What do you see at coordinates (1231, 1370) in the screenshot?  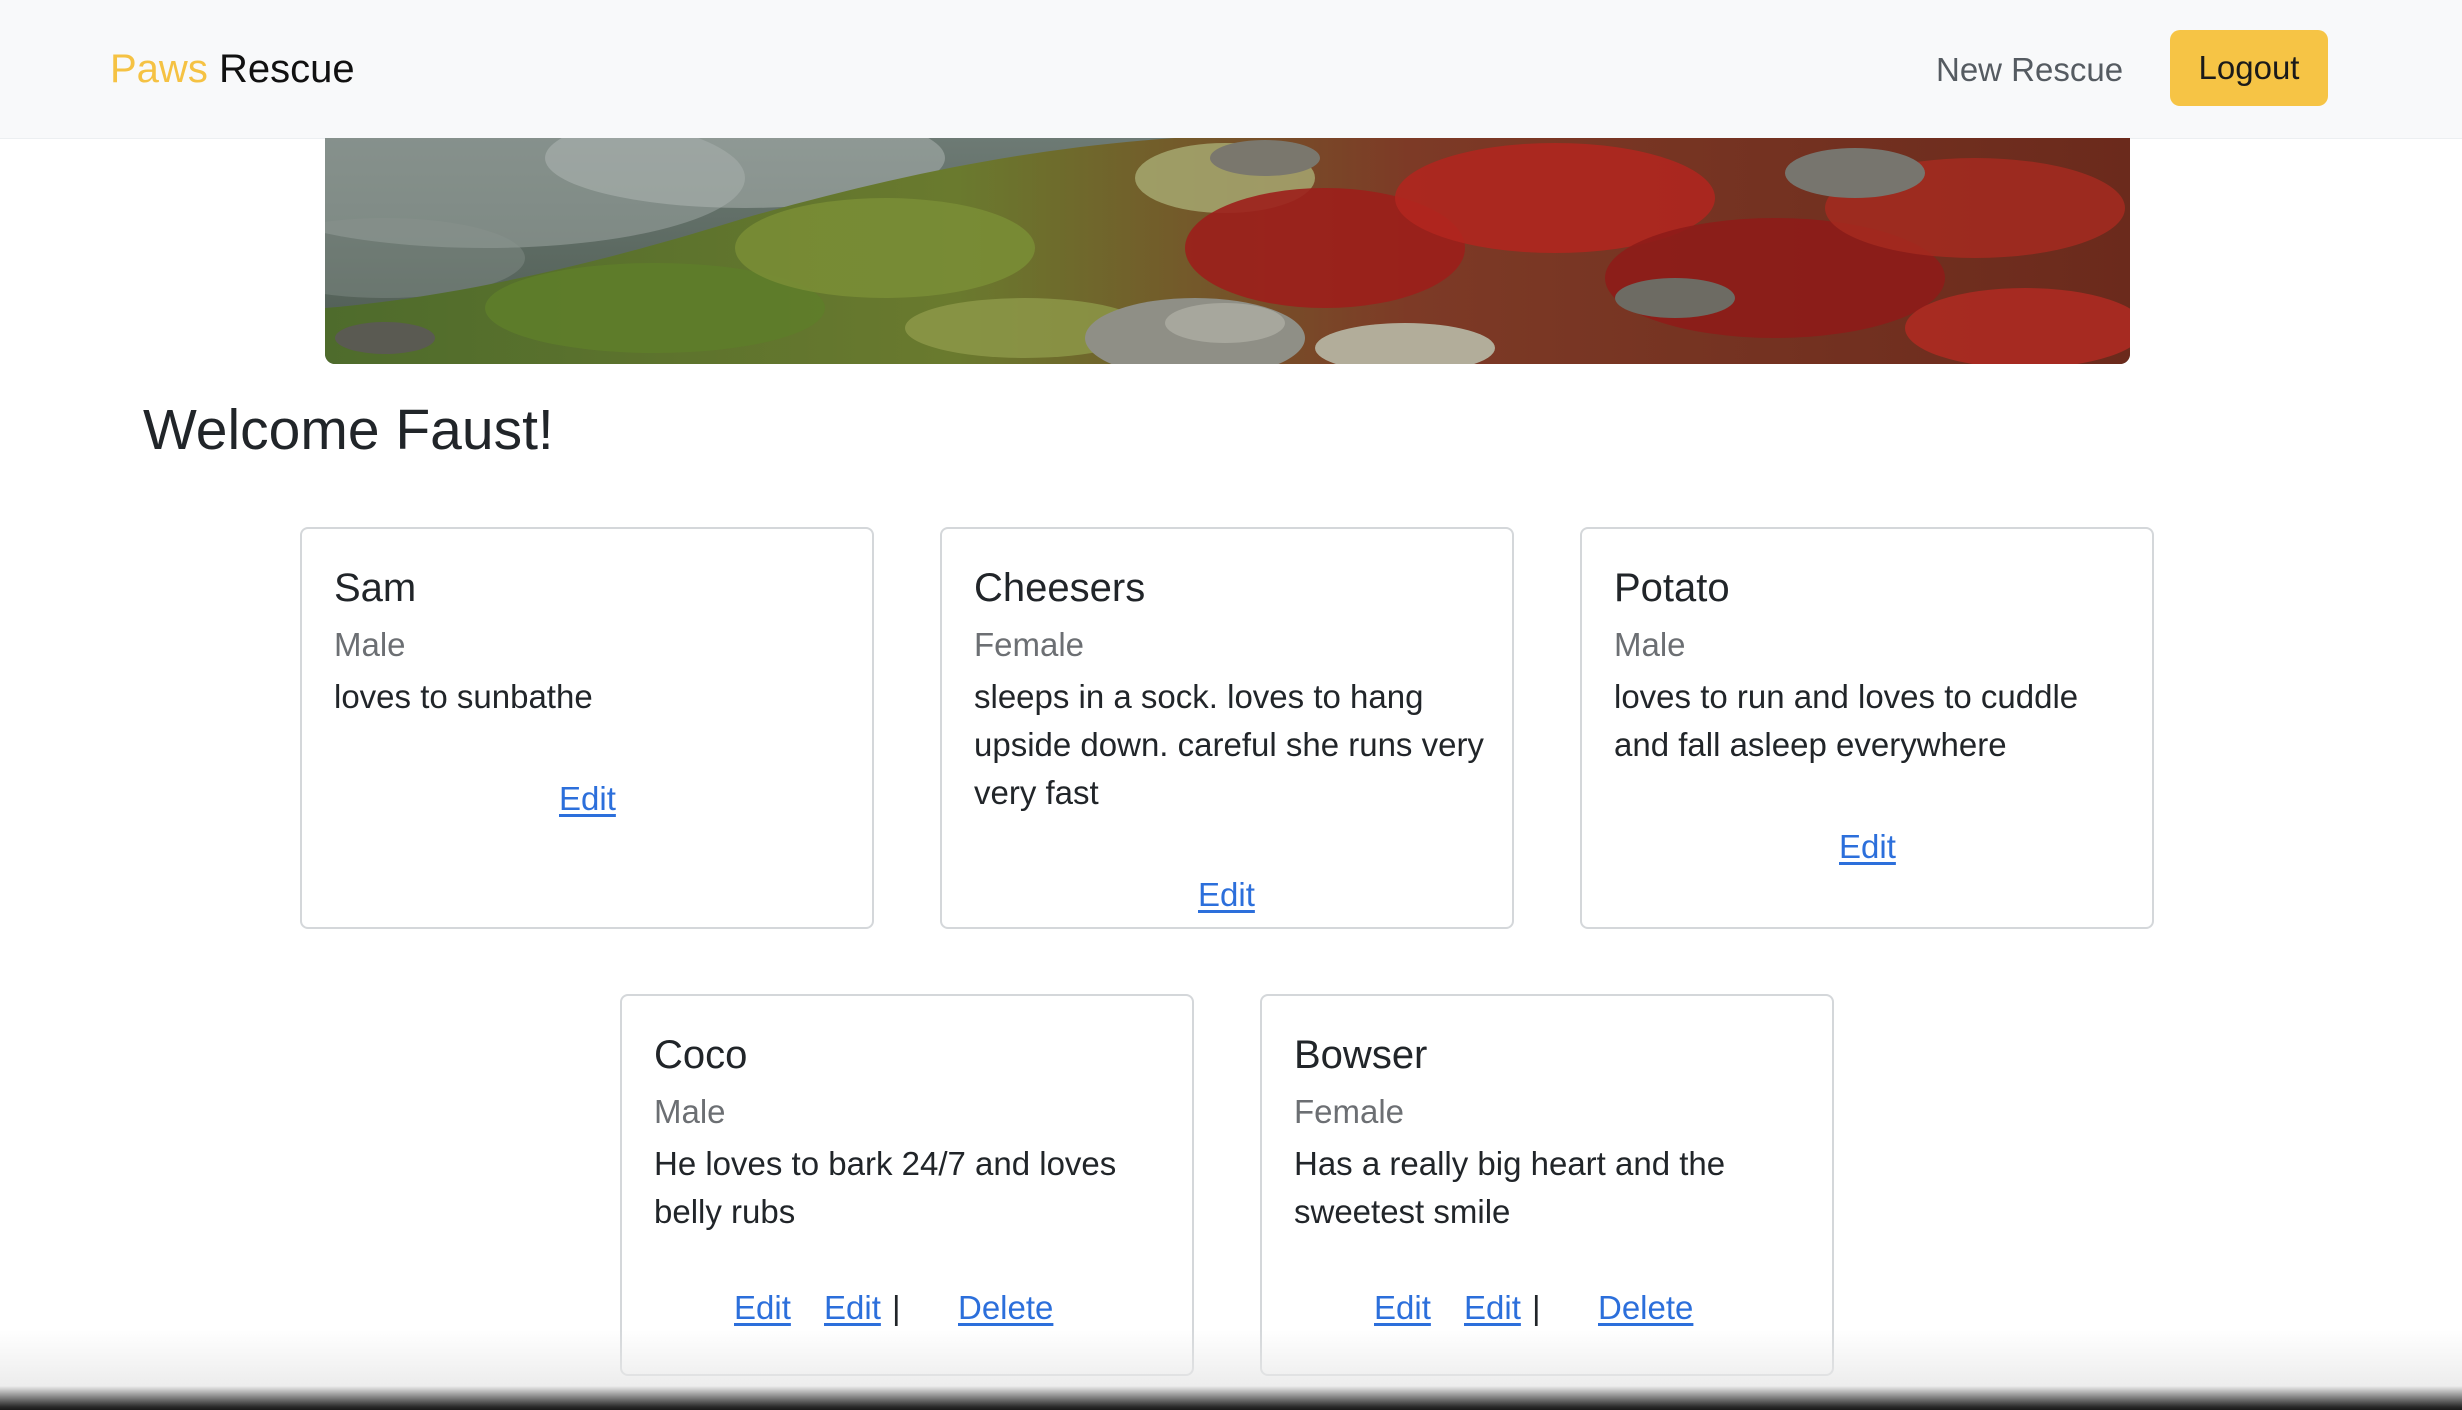 I see `window-bottom-shadow` at bounding box center [1231, 1370].